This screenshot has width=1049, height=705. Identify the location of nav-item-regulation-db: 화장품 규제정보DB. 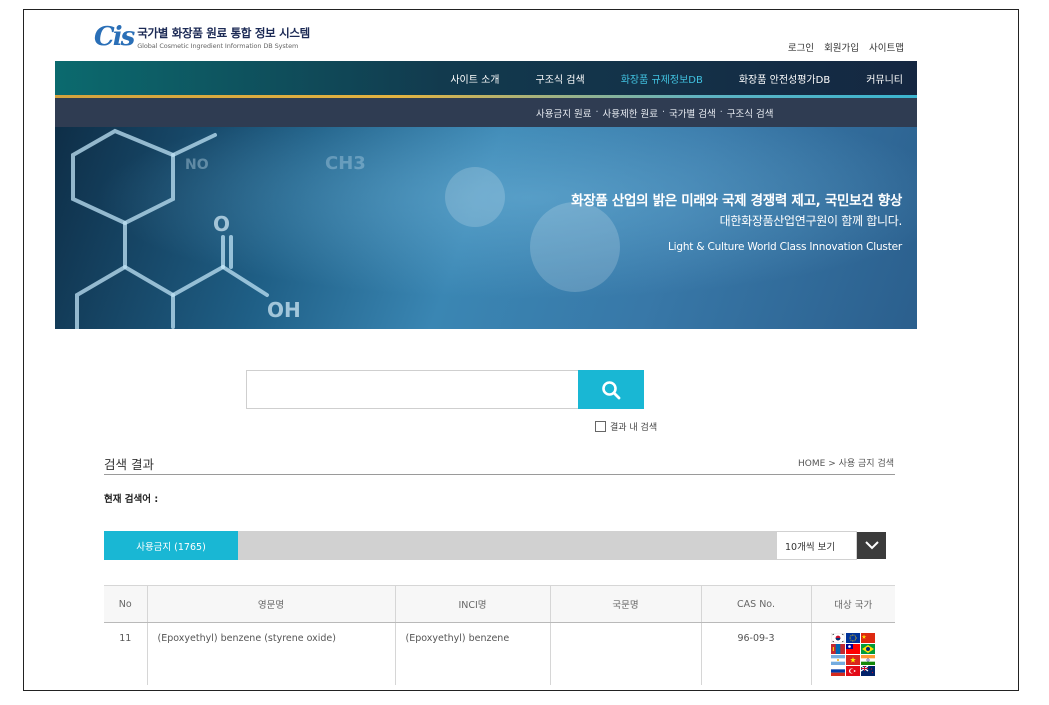
(662, 78).